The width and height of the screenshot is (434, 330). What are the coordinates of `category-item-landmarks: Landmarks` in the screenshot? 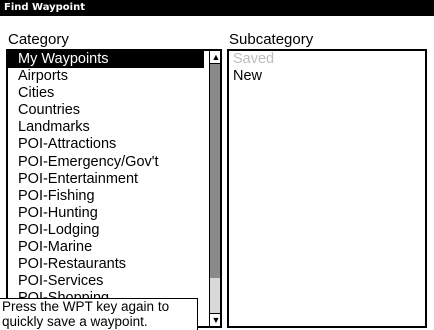 It's located at (106, 127).